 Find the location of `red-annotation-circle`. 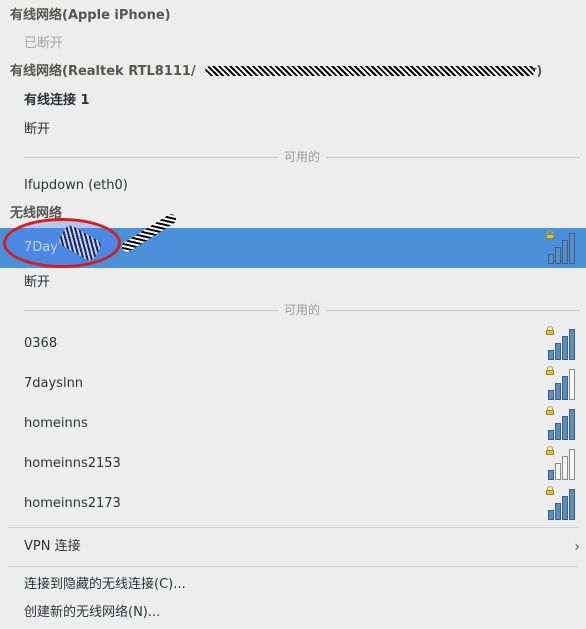

red-annotation-circle is located at coordinates (62, 243).